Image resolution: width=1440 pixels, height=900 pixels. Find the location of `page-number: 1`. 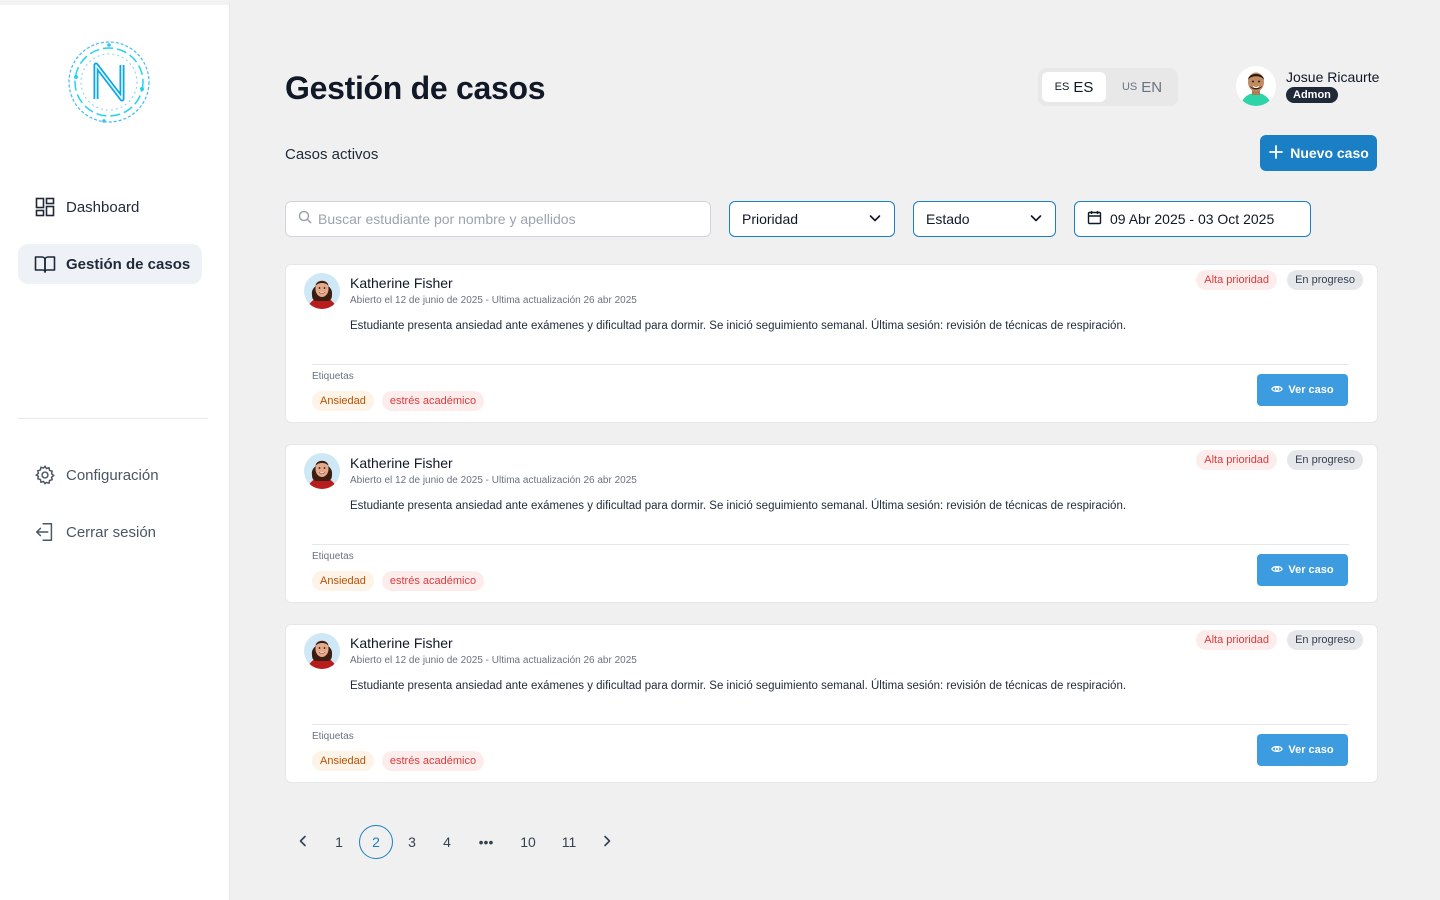

page-number: 1 is located at coordinates (339, 842).